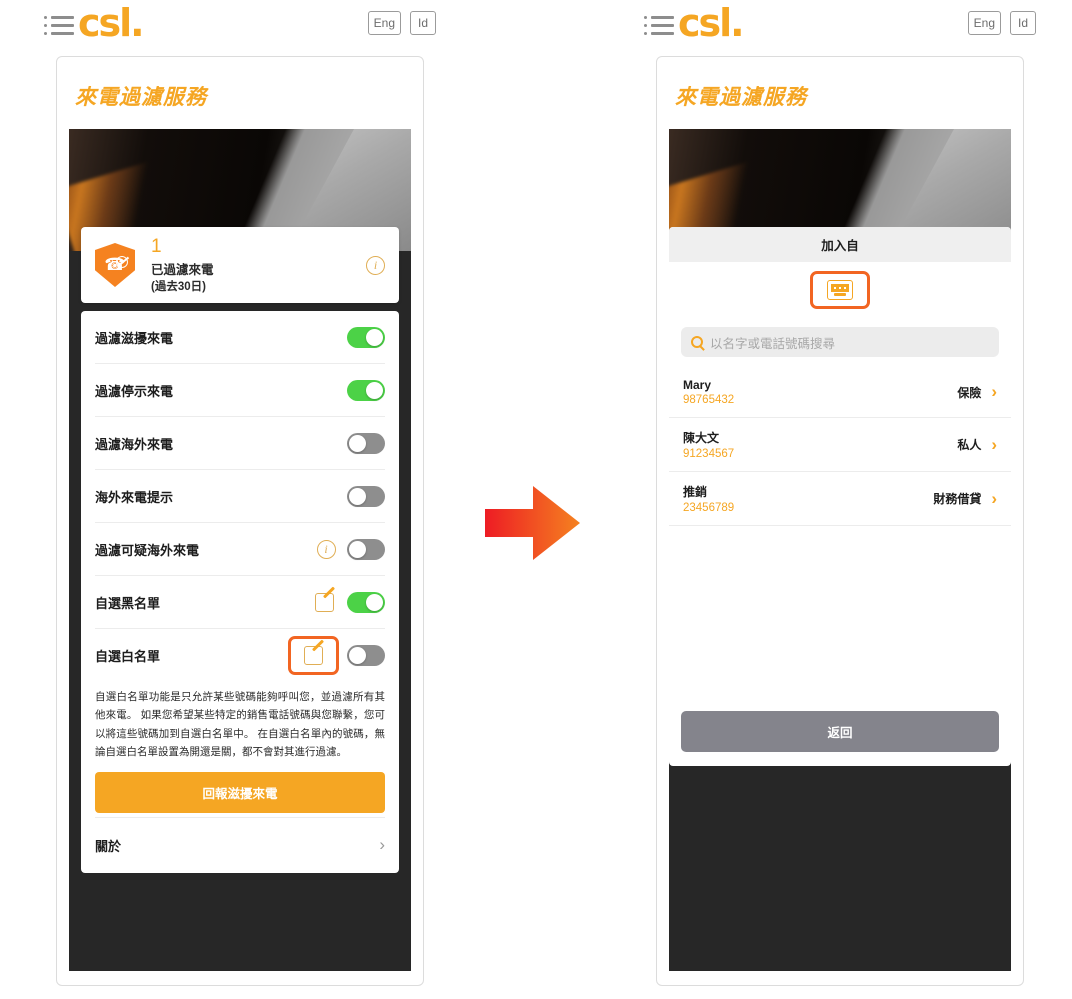 This screenshot has height=999, width=1072. What do you see at coordinates (533, 523) in the screenshot?
I see `right-arrow` at bounding box center [533, 523].